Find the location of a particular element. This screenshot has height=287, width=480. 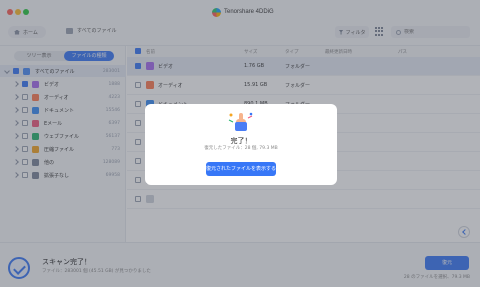

thumbs-up-illustration-icon is located at coordinates (240, 121).